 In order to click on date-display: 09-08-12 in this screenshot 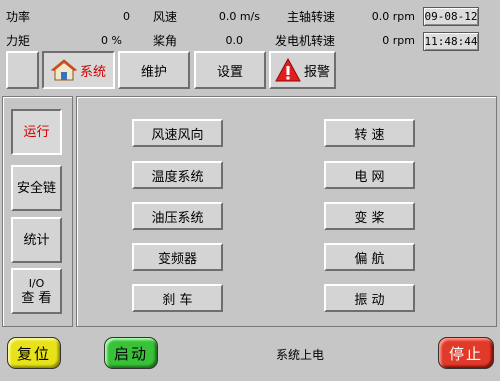, I will do `click(451, 16)`.